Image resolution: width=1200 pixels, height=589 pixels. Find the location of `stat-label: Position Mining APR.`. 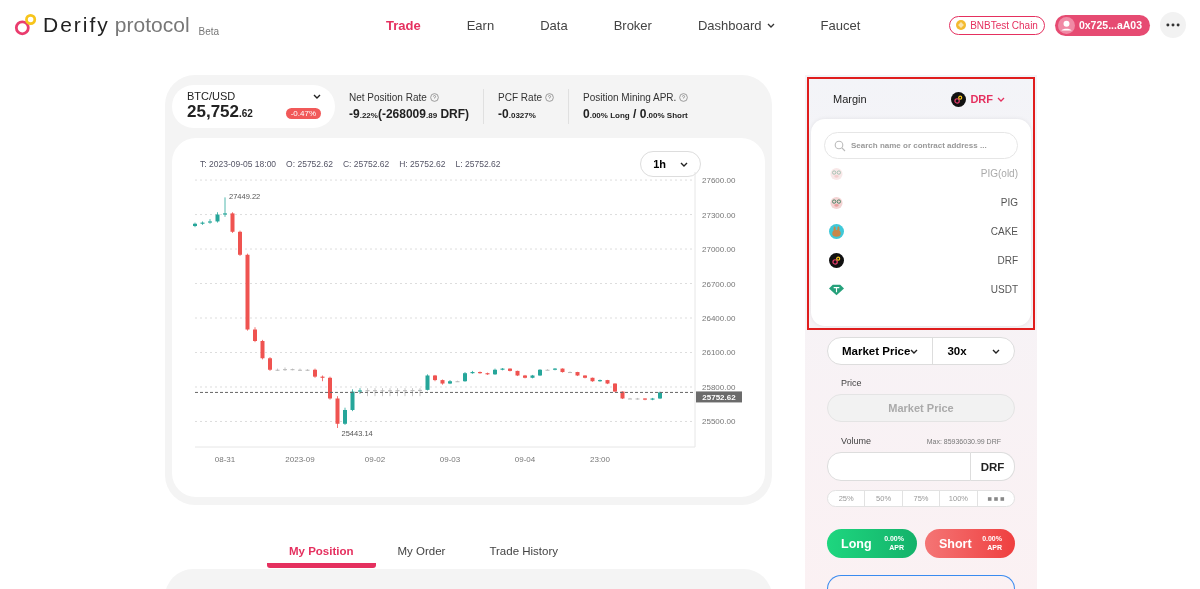

stat-label: Position Mining APR. is located at coordinates (630, 97).